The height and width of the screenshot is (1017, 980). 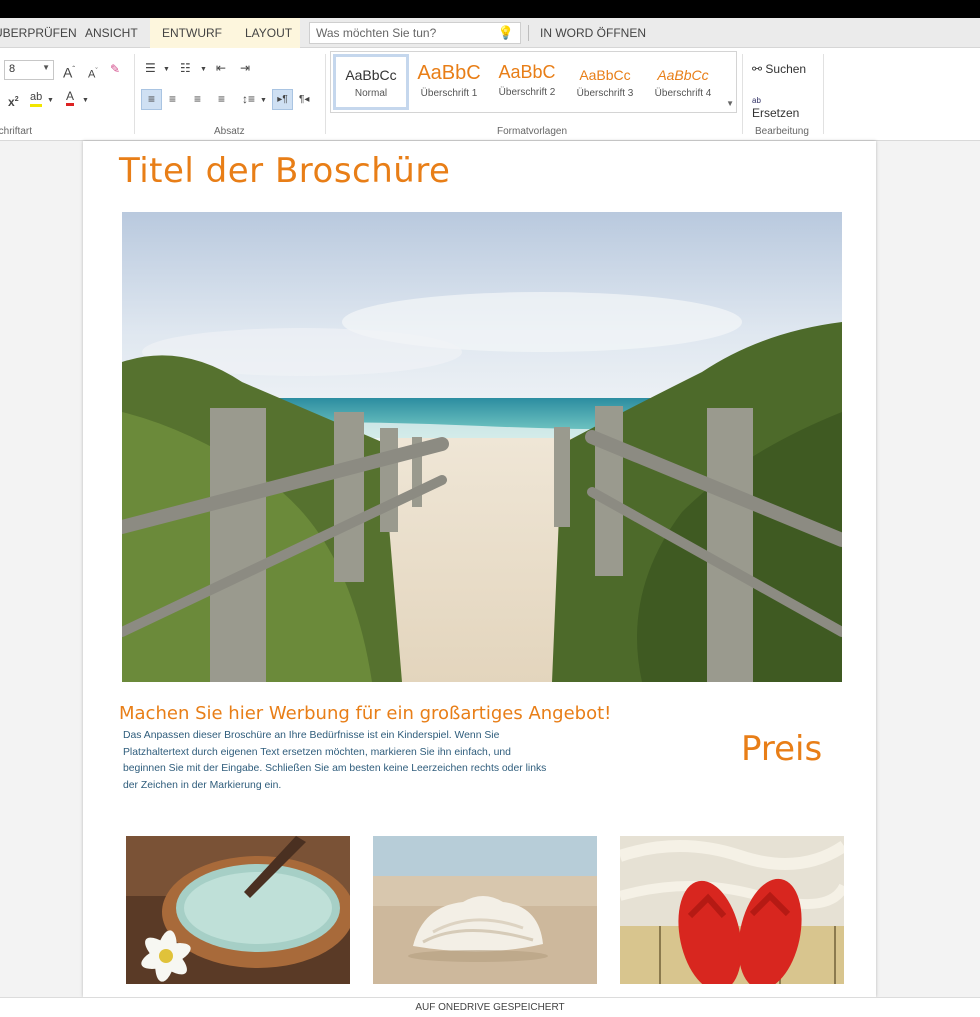 I want to click on style-heading-2: AaBbC Überschrift 2, so click(x=527, y=82).